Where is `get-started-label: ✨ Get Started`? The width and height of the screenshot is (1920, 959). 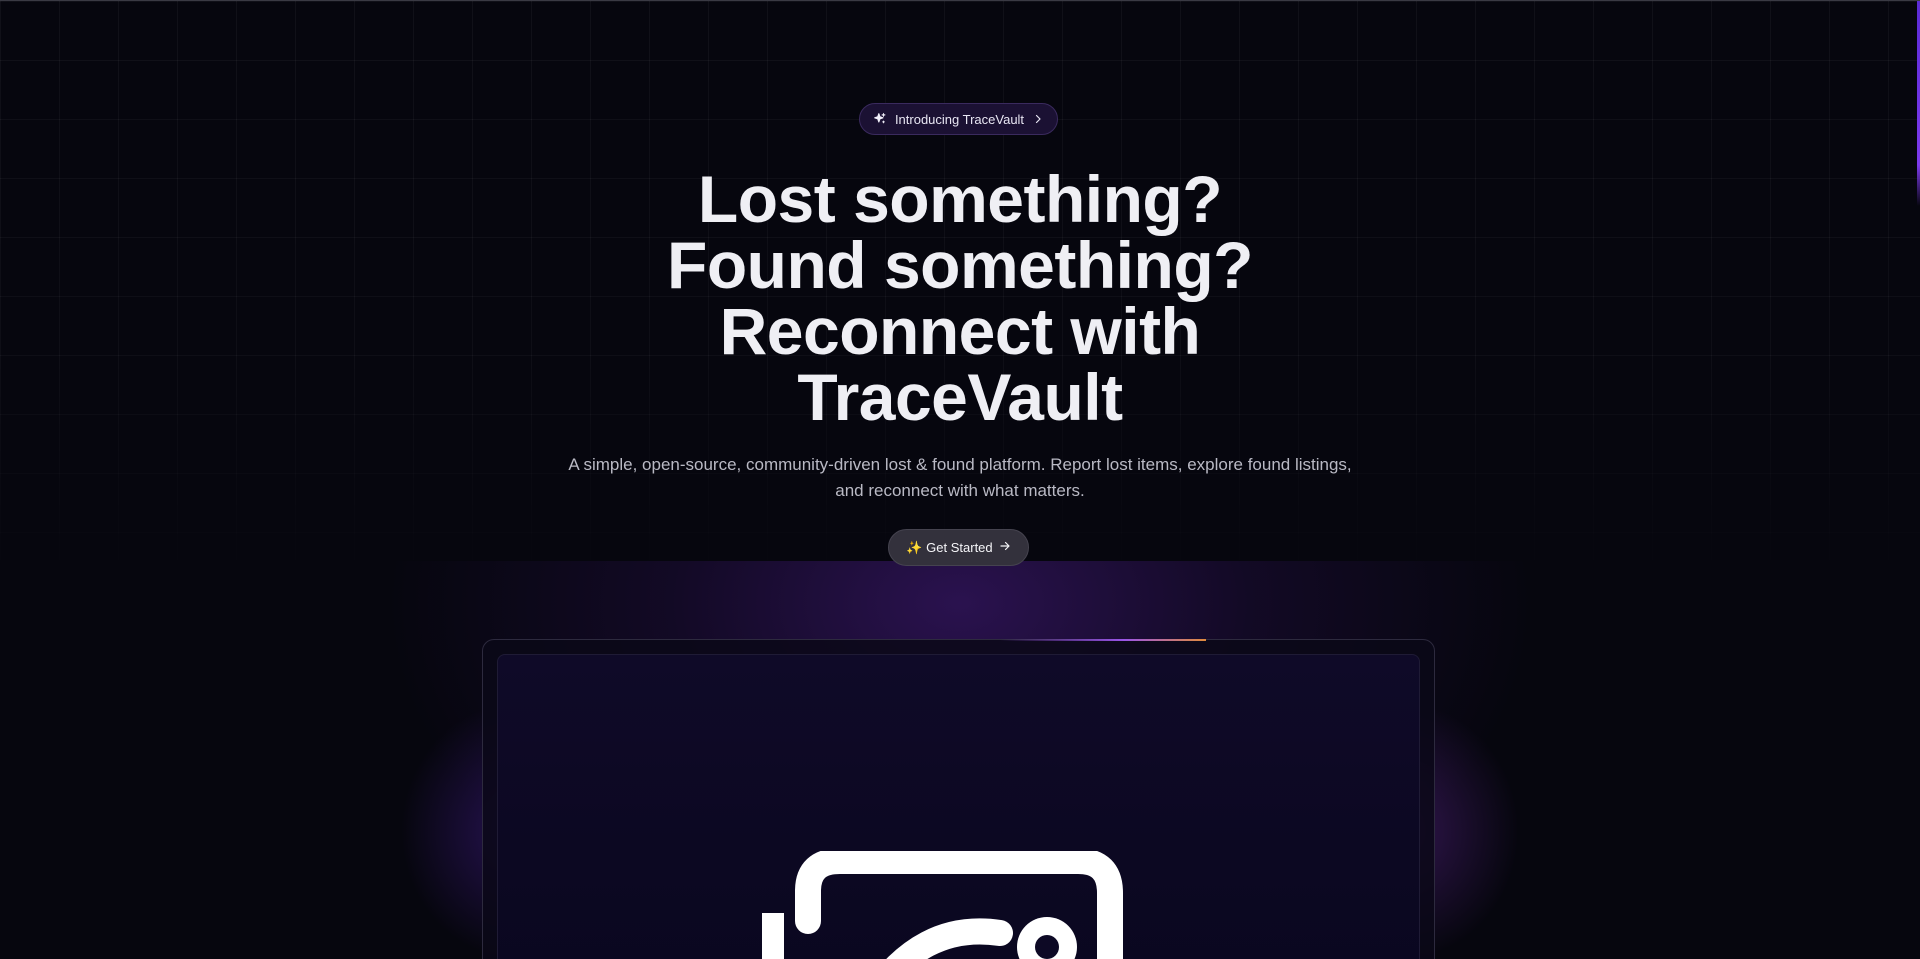 get-started-label: ✨ Get Started is located at coordinates (949, 547).